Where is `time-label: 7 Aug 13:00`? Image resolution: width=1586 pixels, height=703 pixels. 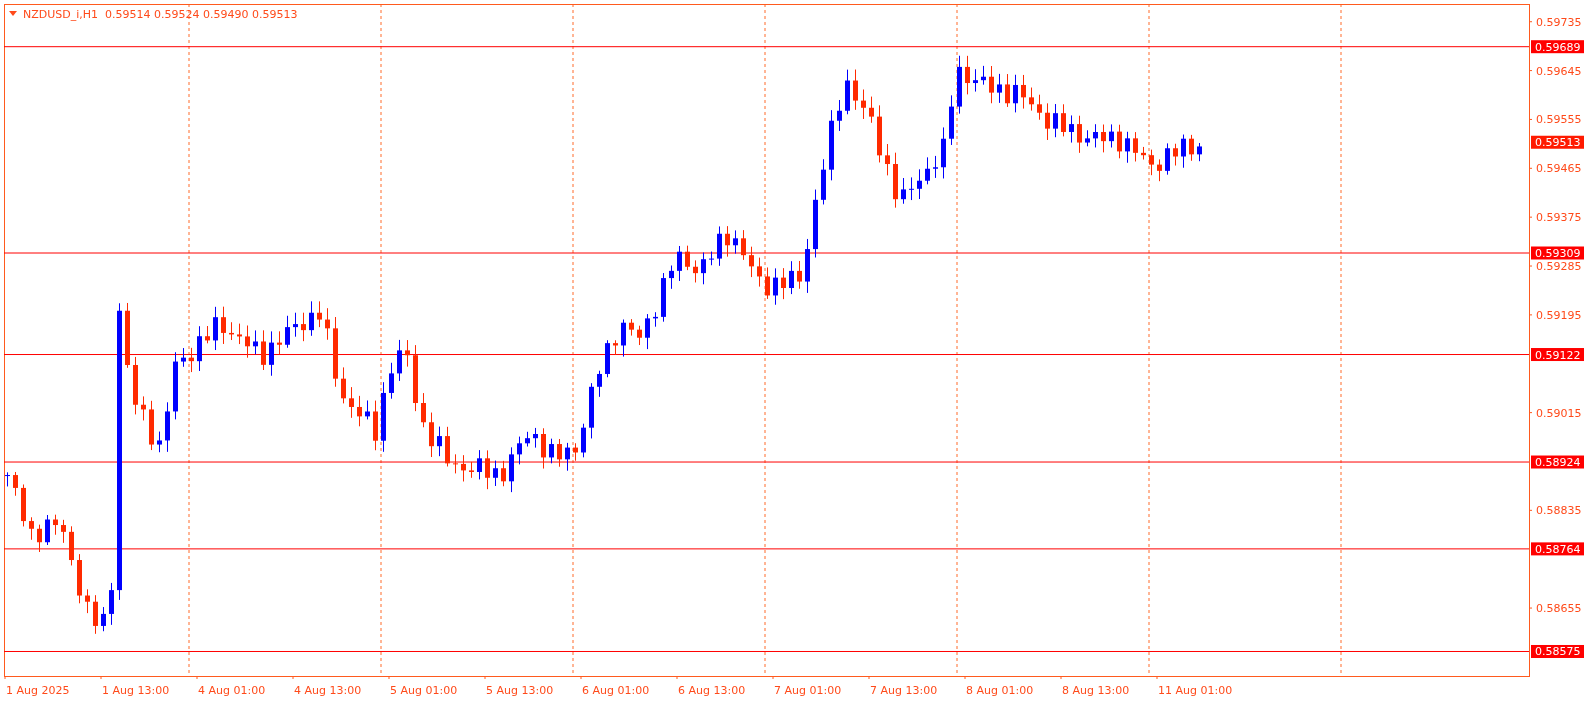
time-label: 7 Aug 13:00 is located at coordinates (904, 690).